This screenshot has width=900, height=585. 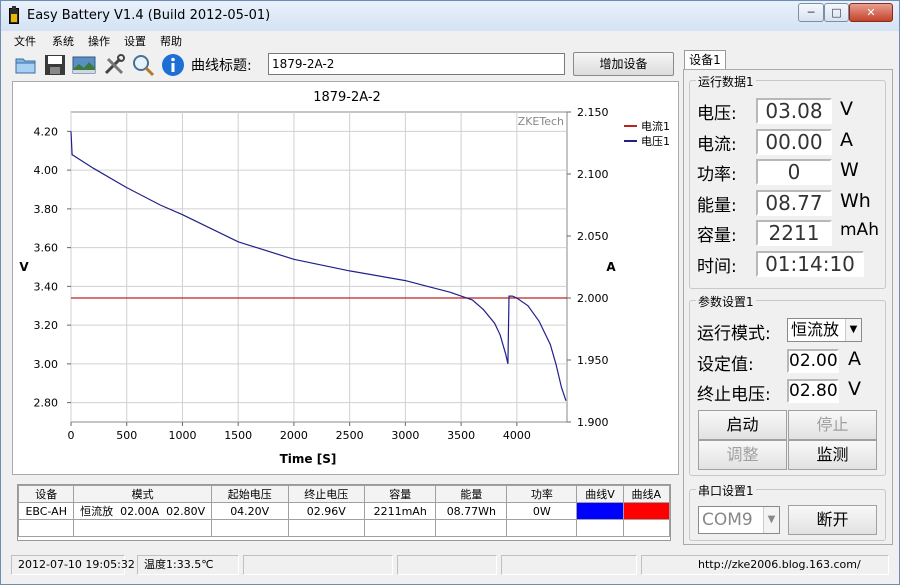 What do you see at coordinates (46, 170) in the screenshot?
I see `y-left-tick-label: 4.00` at bounding box center [46, 170].